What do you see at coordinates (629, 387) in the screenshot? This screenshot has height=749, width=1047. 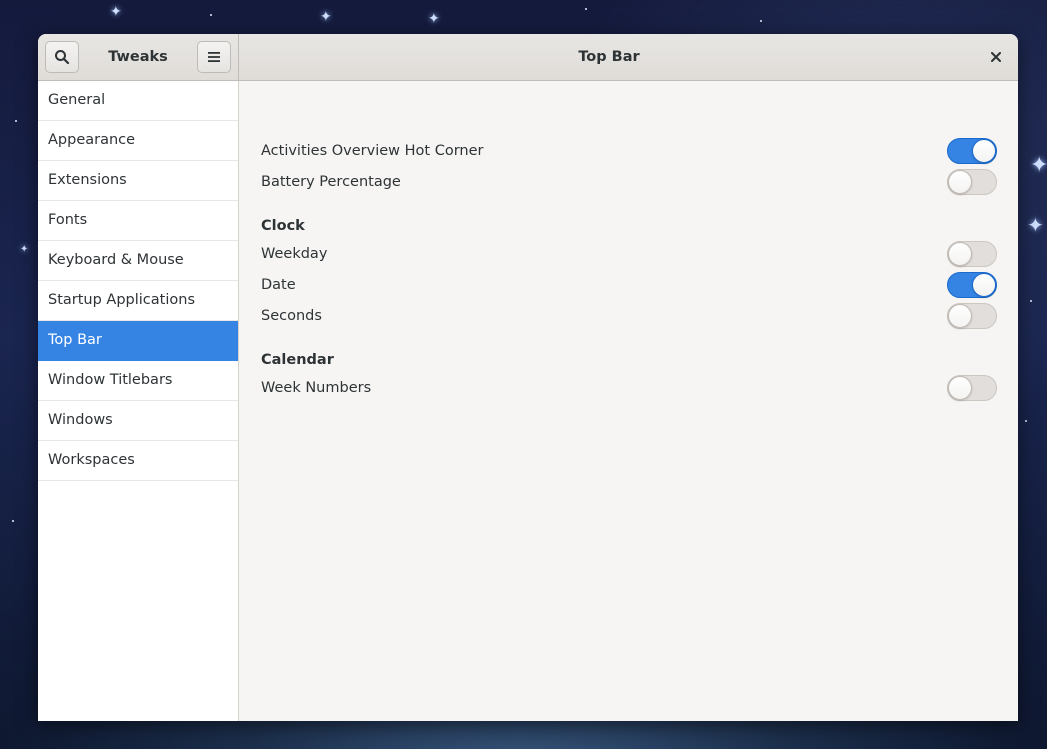 I see `setting-row-week-numbers: Week Numbers` at bounding box center [629, 387].